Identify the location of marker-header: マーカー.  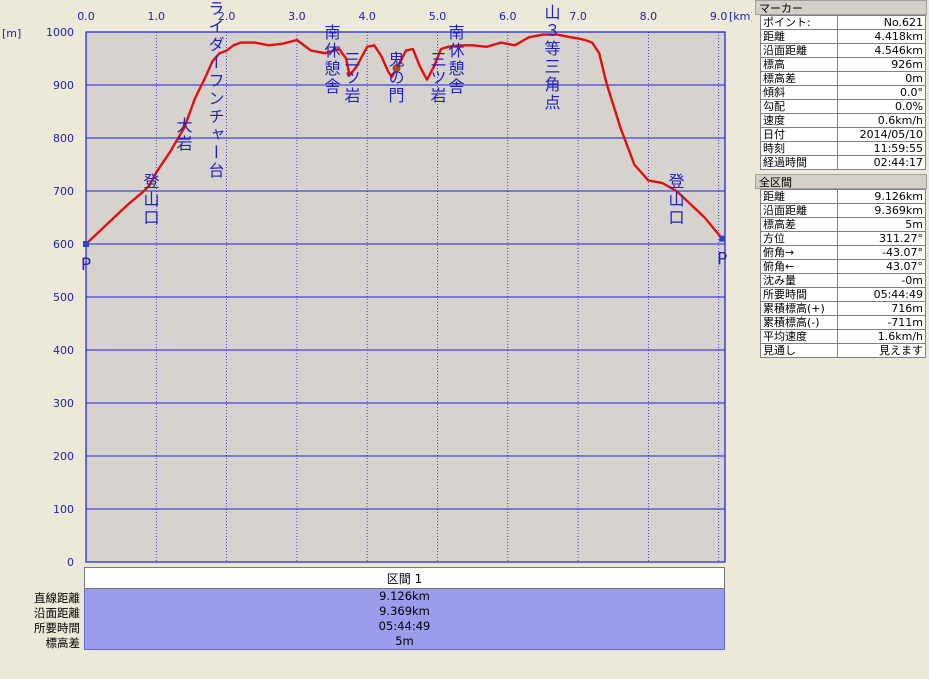
(841, 7).